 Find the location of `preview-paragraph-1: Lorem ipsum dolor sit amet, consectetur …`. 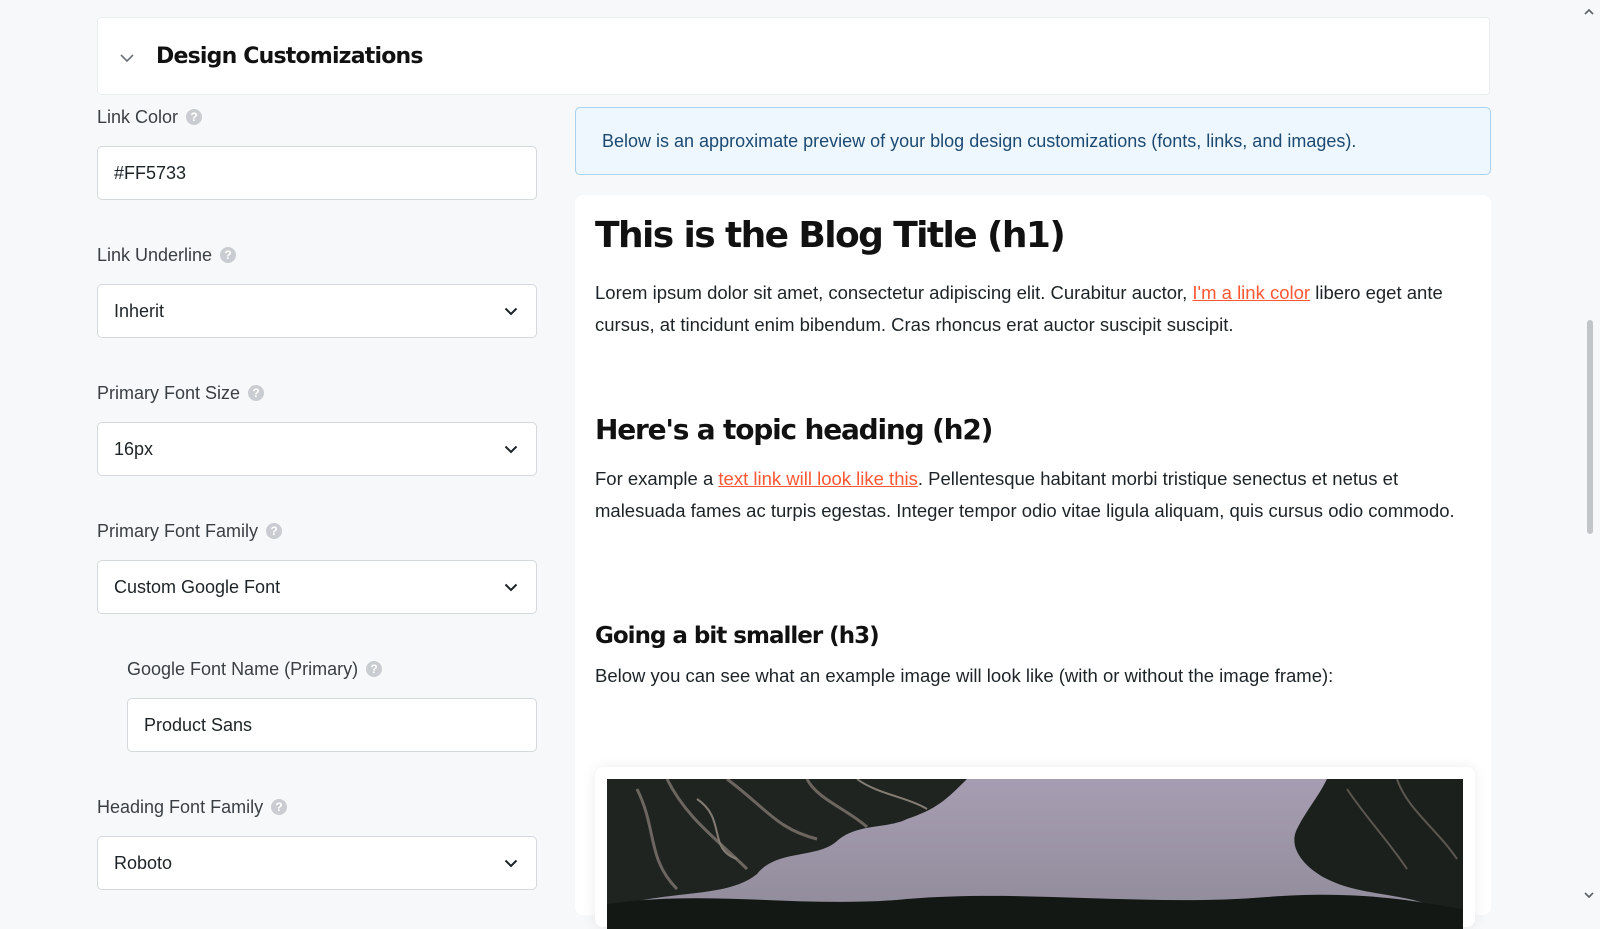

preview-paragraph-1: Lorem ipsum dolor sit amet, consectetur … is located at coordinates (1030, 309).